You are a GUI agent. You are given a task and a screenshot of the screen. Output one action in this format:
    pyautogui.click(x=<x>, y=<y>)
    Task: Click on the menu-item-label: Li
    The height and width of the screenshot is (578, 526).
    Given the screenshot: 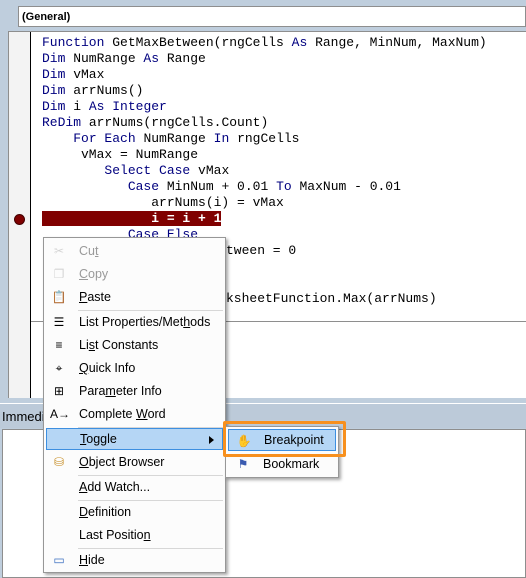 What is the action you would take?
    pyautogui.click(x=84, y=345)
    